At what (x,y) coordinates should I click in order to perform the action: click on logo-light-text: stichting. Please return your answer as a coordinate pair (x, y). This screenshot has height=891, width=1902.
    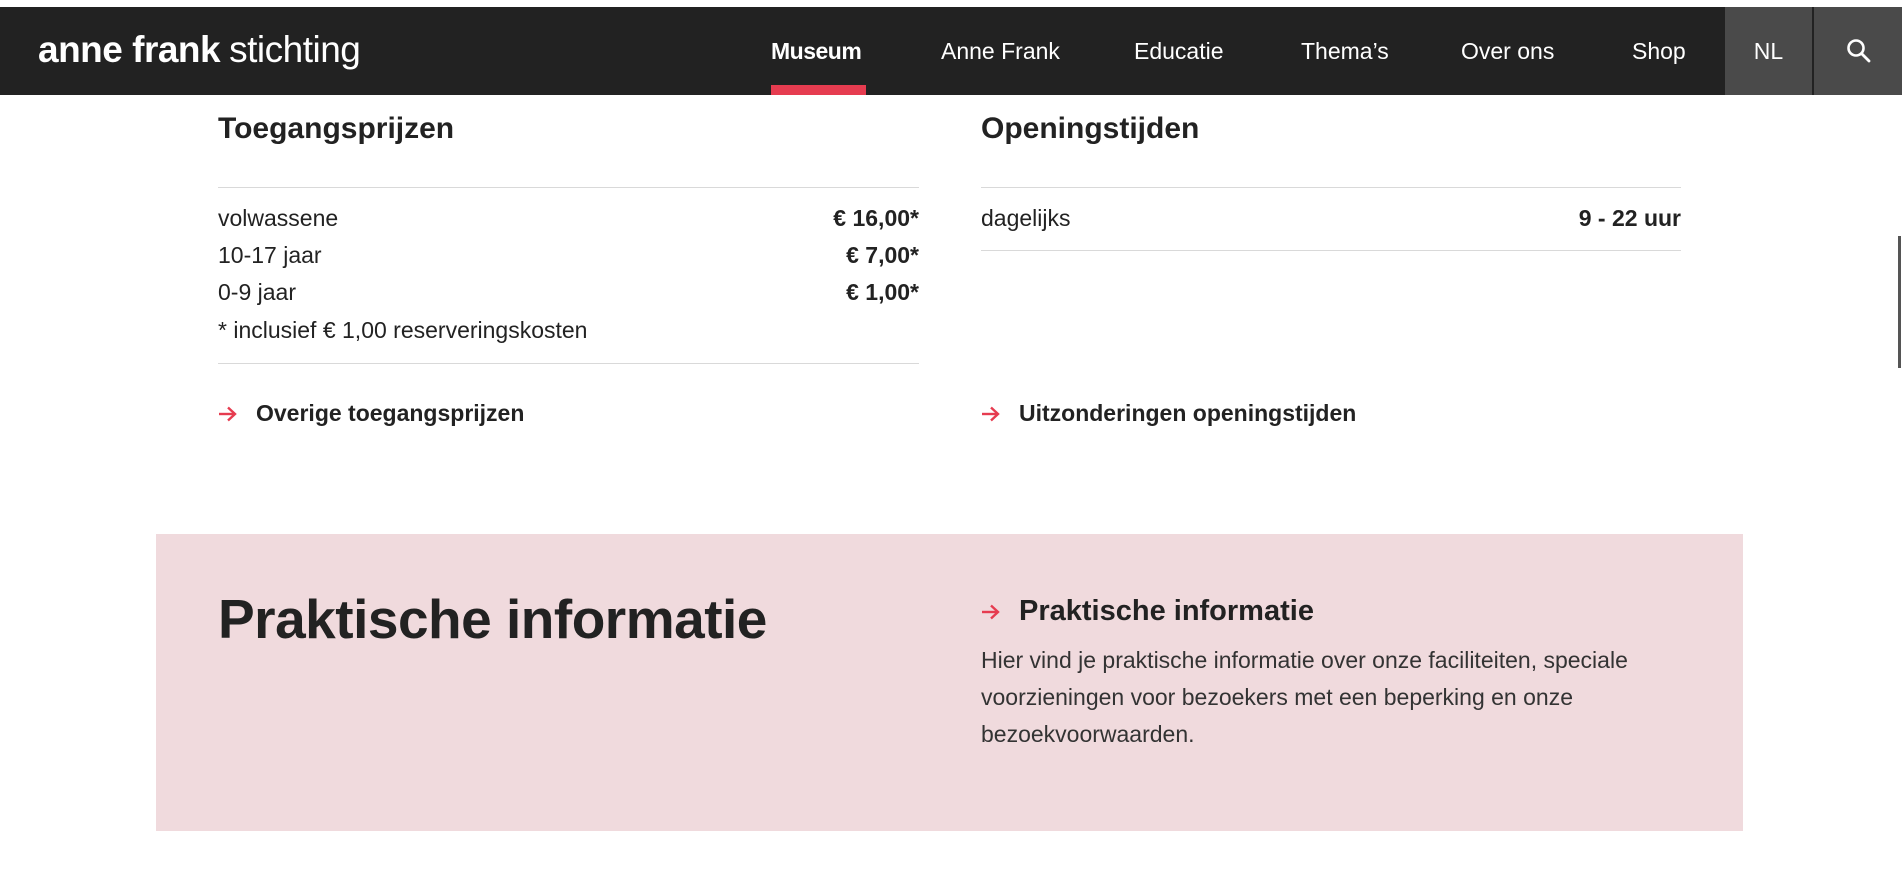
    Looking at the image, I should click on (295, 49).